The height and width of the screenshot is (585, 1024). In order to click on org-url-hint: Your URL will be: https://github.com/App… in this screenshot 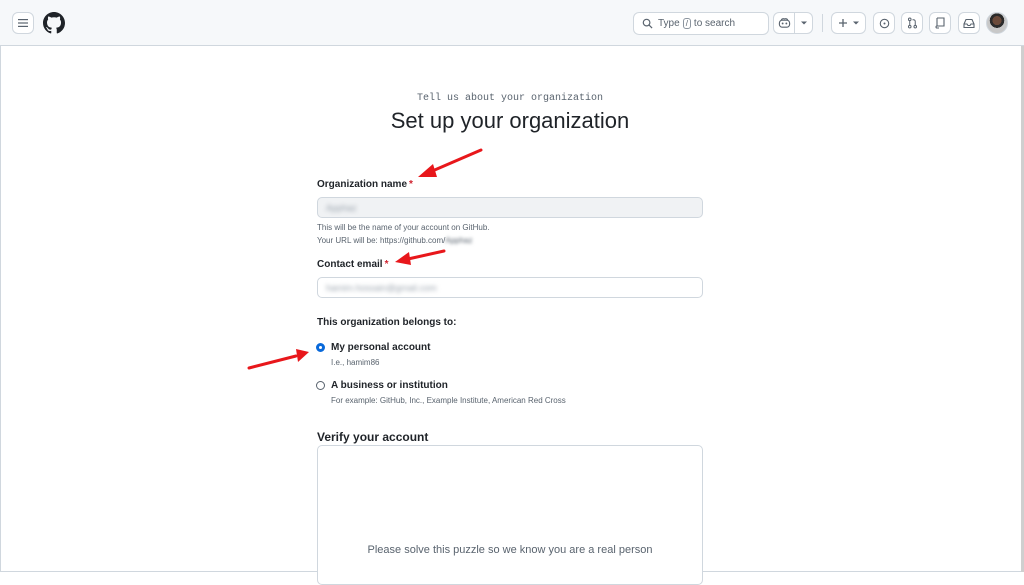, I will do `click(395, 240)`.